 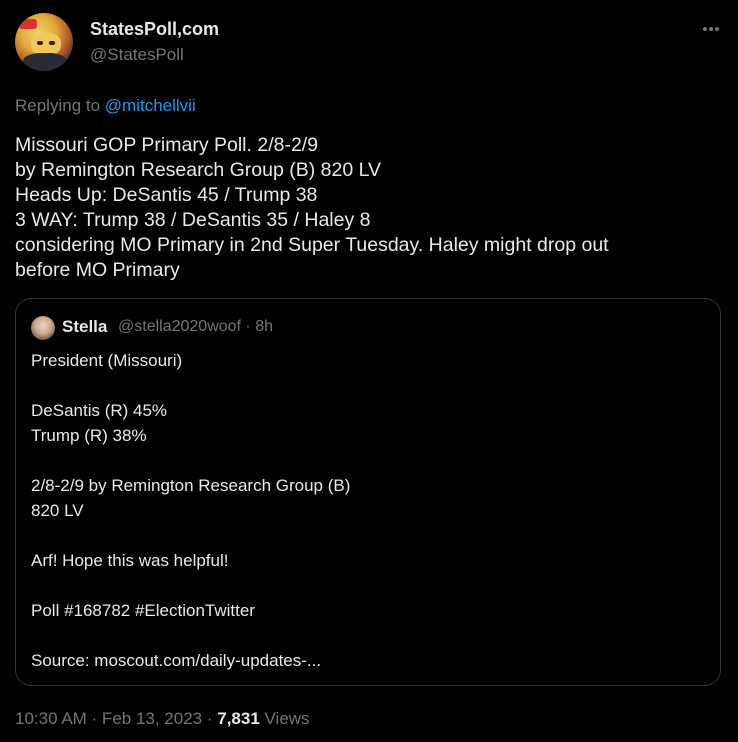 What do you see at coordinates (89, 435) in the screenshot?
I see `quote-text-line: Trump (R) 38%` at bounding box center [89, 435].